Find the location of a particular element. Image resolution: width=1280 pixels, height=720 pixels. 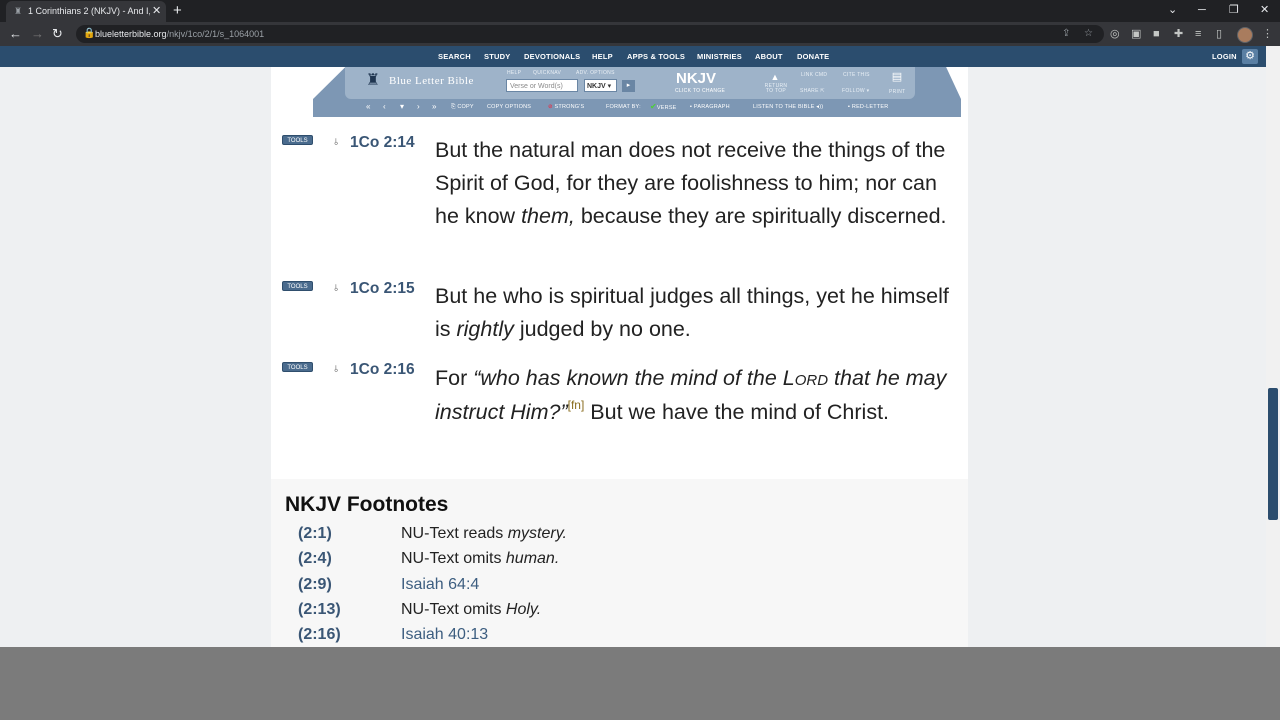

footnote-text: NU-Text omits human. is located at coordinates (480, 559).